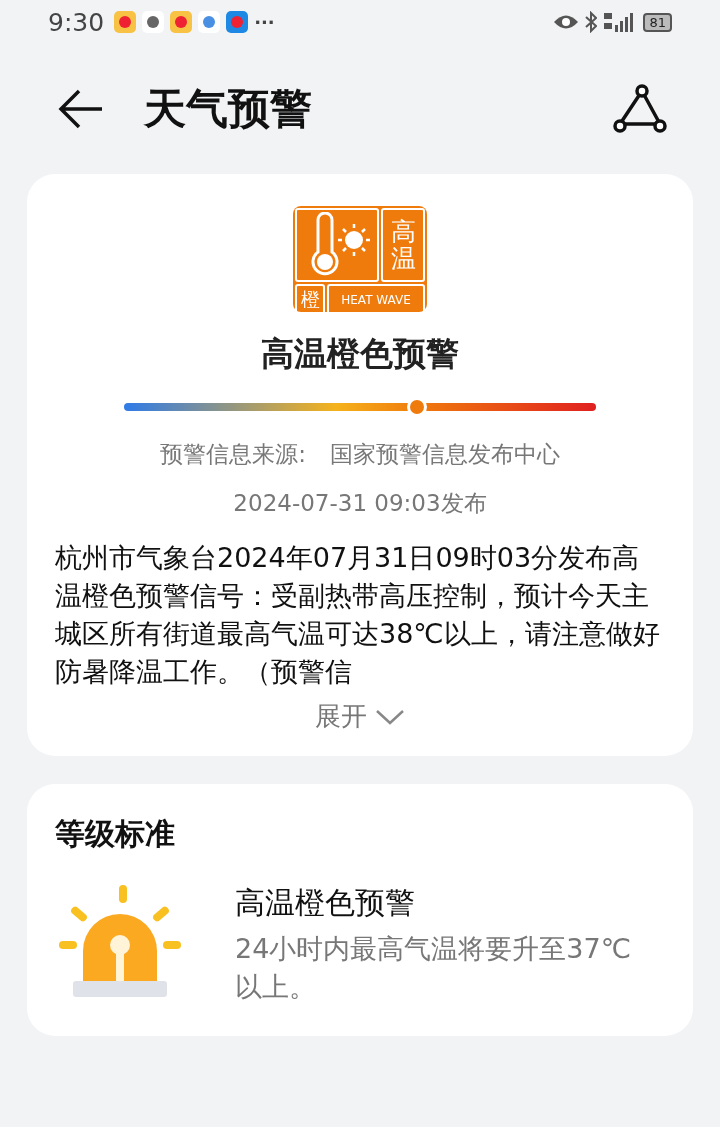  I want to click on badge-title: 高温, so click(403, 245).